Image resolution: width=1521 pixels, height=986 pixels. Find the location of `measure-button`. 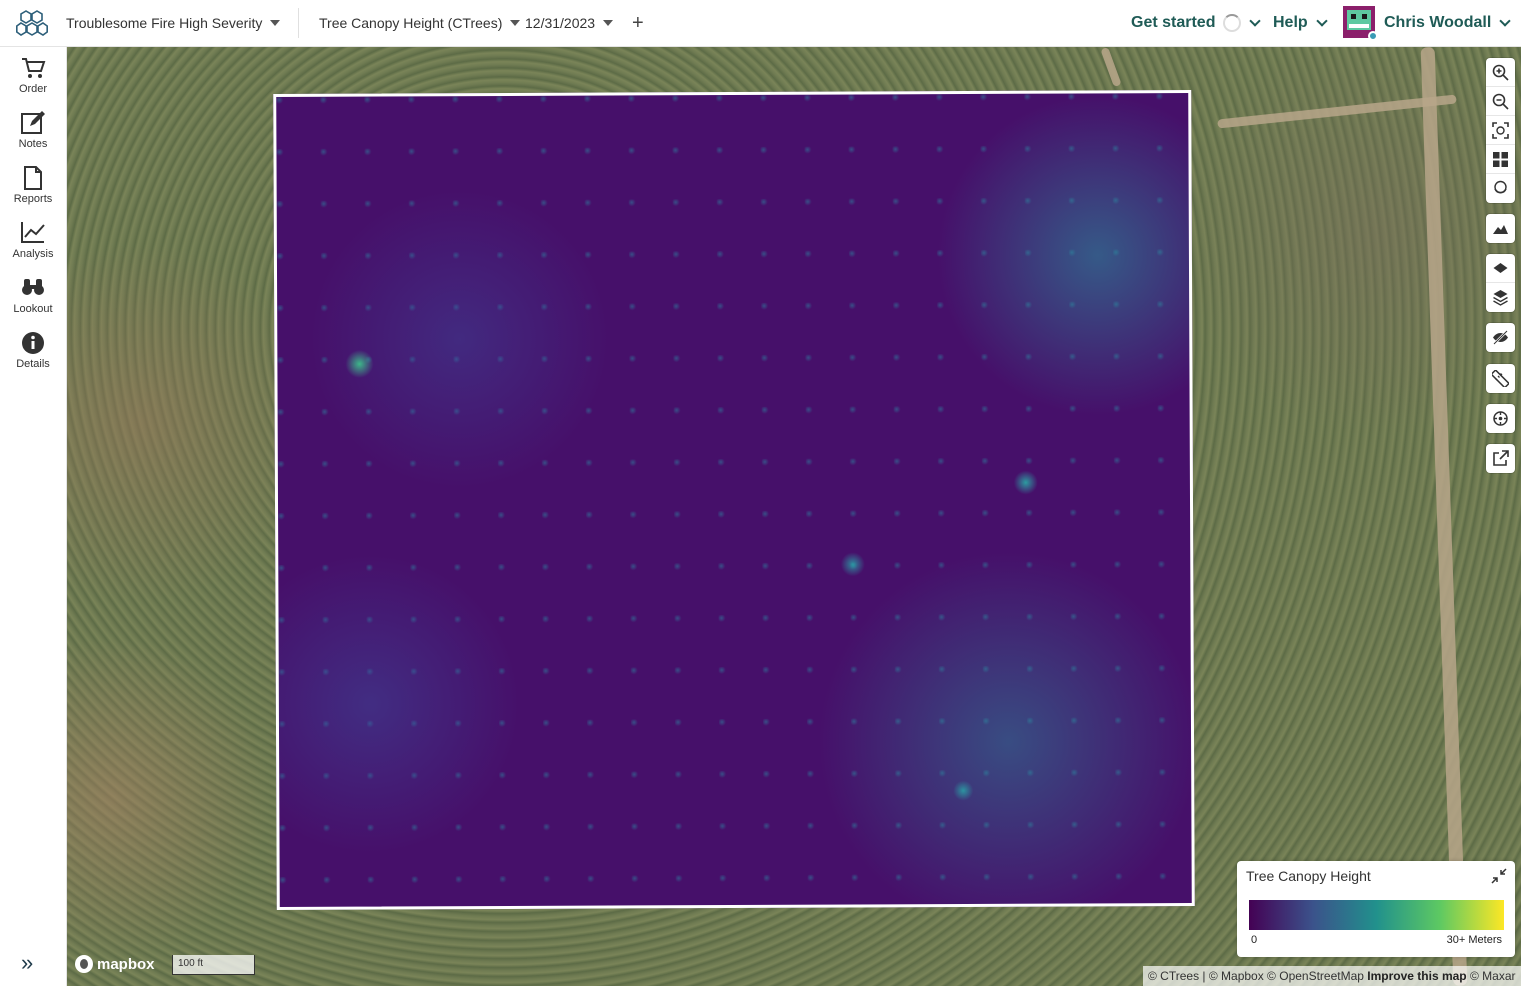

measure-button is located at coordinates (1500, 378).